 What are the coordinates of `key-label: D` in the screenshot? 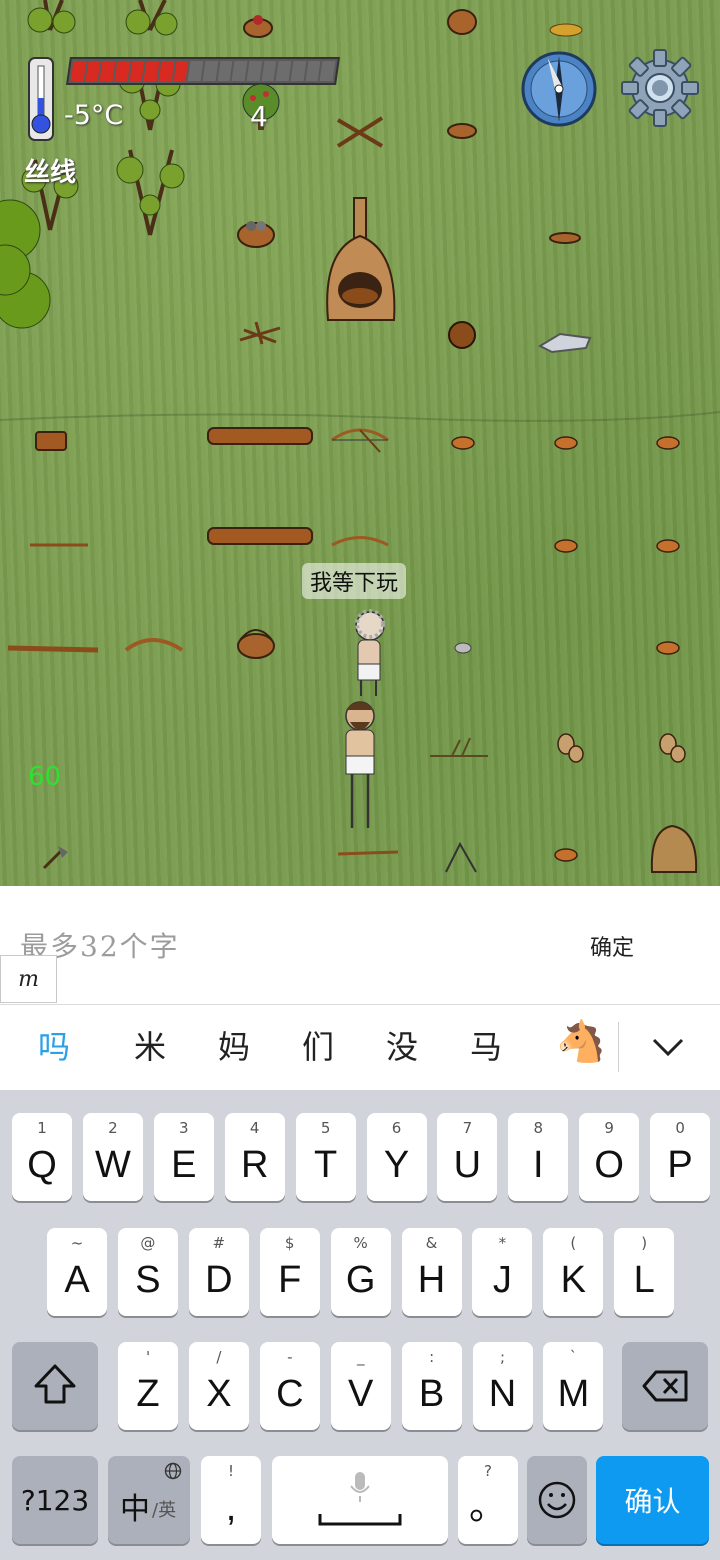 It's located at (219, 1280).